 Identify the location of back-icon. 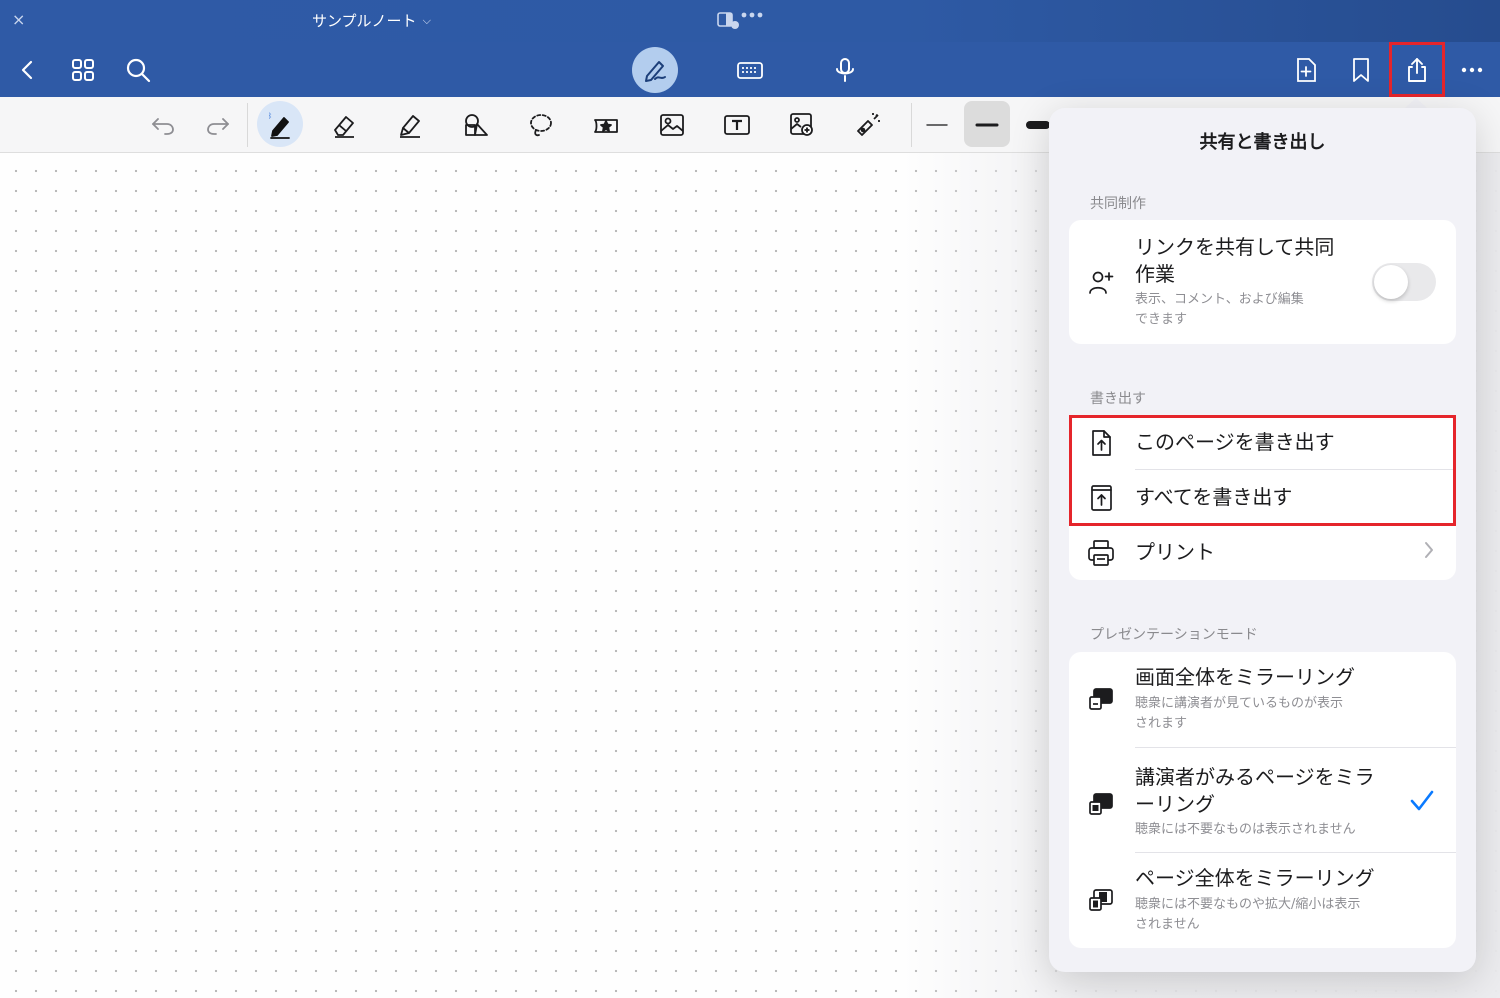
(28, 70).